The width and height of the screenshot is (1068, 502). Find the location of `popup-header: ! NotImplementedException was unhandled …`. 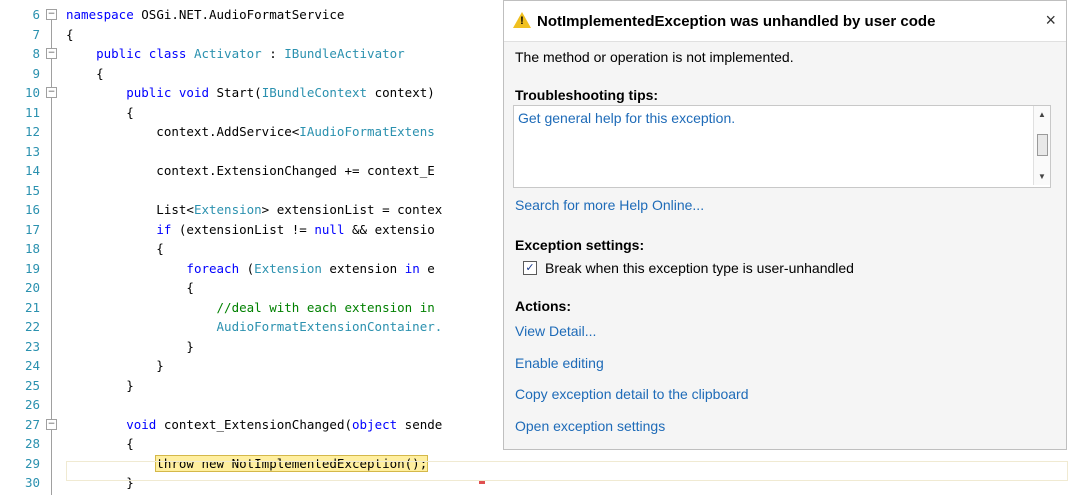

popup-header: ! NotImplementedException was unhandled … is located at coordinates (785, 21).